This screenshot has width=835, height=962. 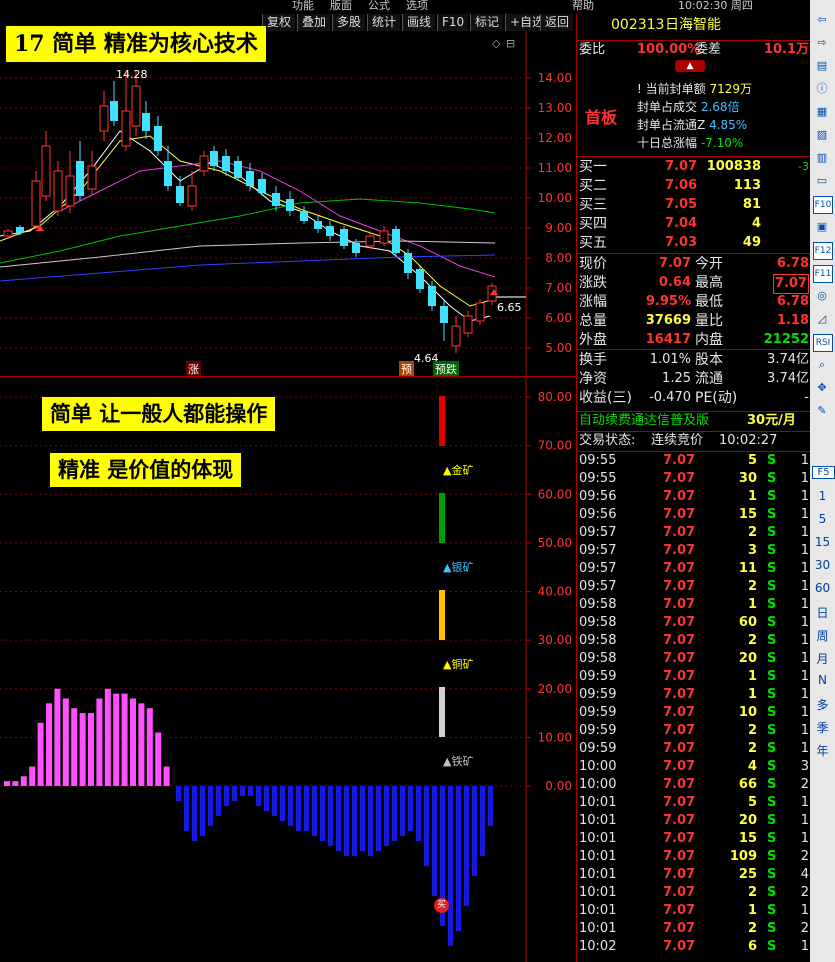 I want to click on period-tool-0: F5, so click(x=823, y=472).